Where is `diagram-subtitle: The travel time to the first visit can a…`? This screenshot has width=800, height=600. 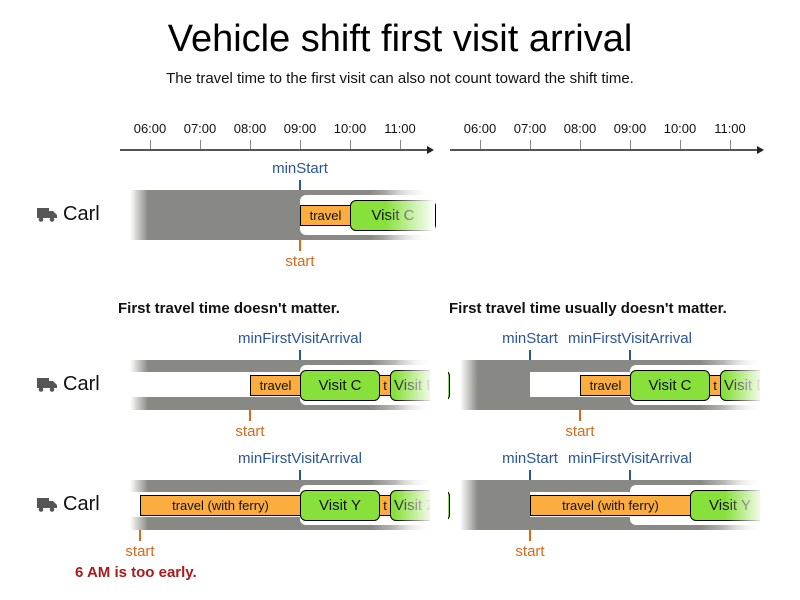
diagram-subtitle: The travel time to the first visit can a… is located at coordinates (400, 78).